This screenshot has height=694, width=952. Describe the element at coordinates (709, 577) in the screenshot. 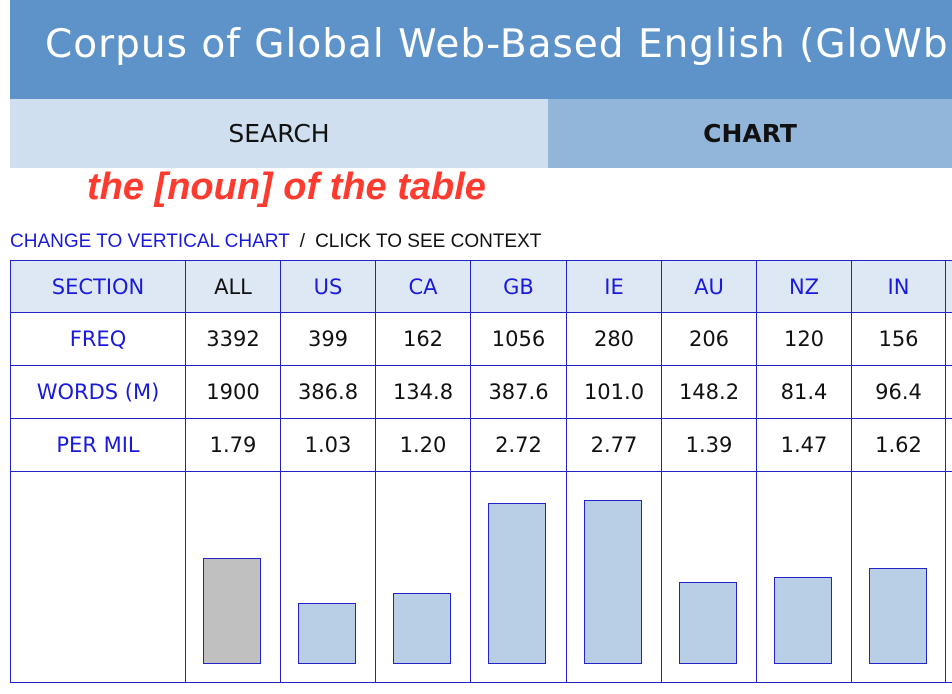

I see `bar-cell-au` at that location.